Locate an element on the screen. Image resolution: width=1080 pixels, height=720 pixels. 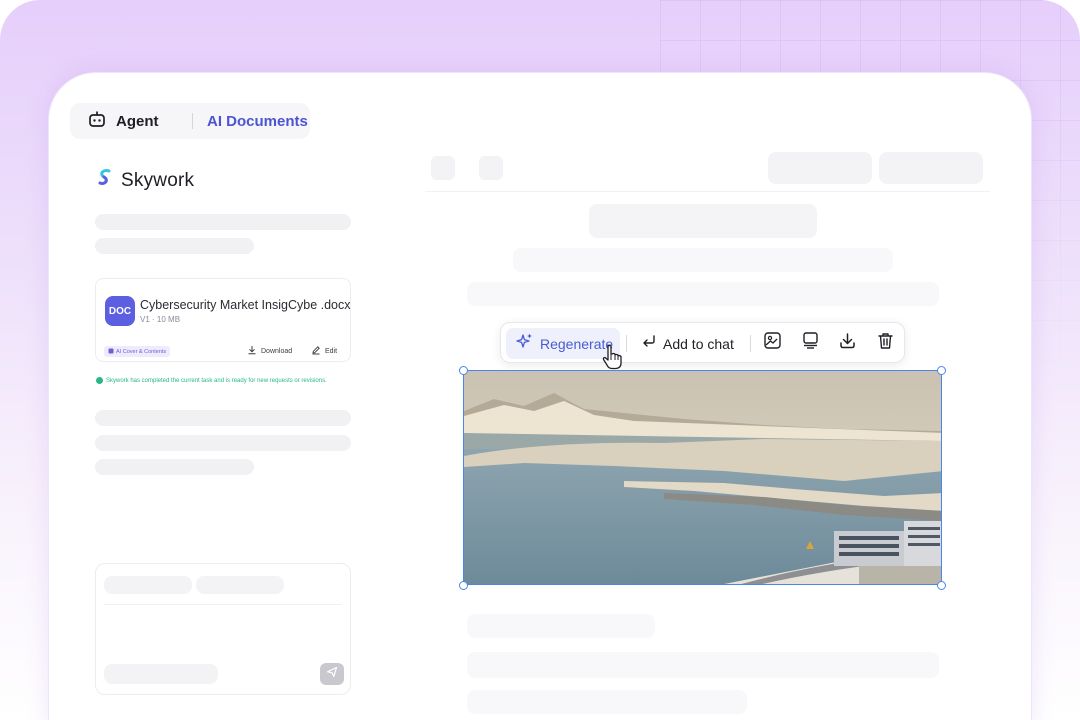
sparkle-icon is located at coordinates (525, 343).